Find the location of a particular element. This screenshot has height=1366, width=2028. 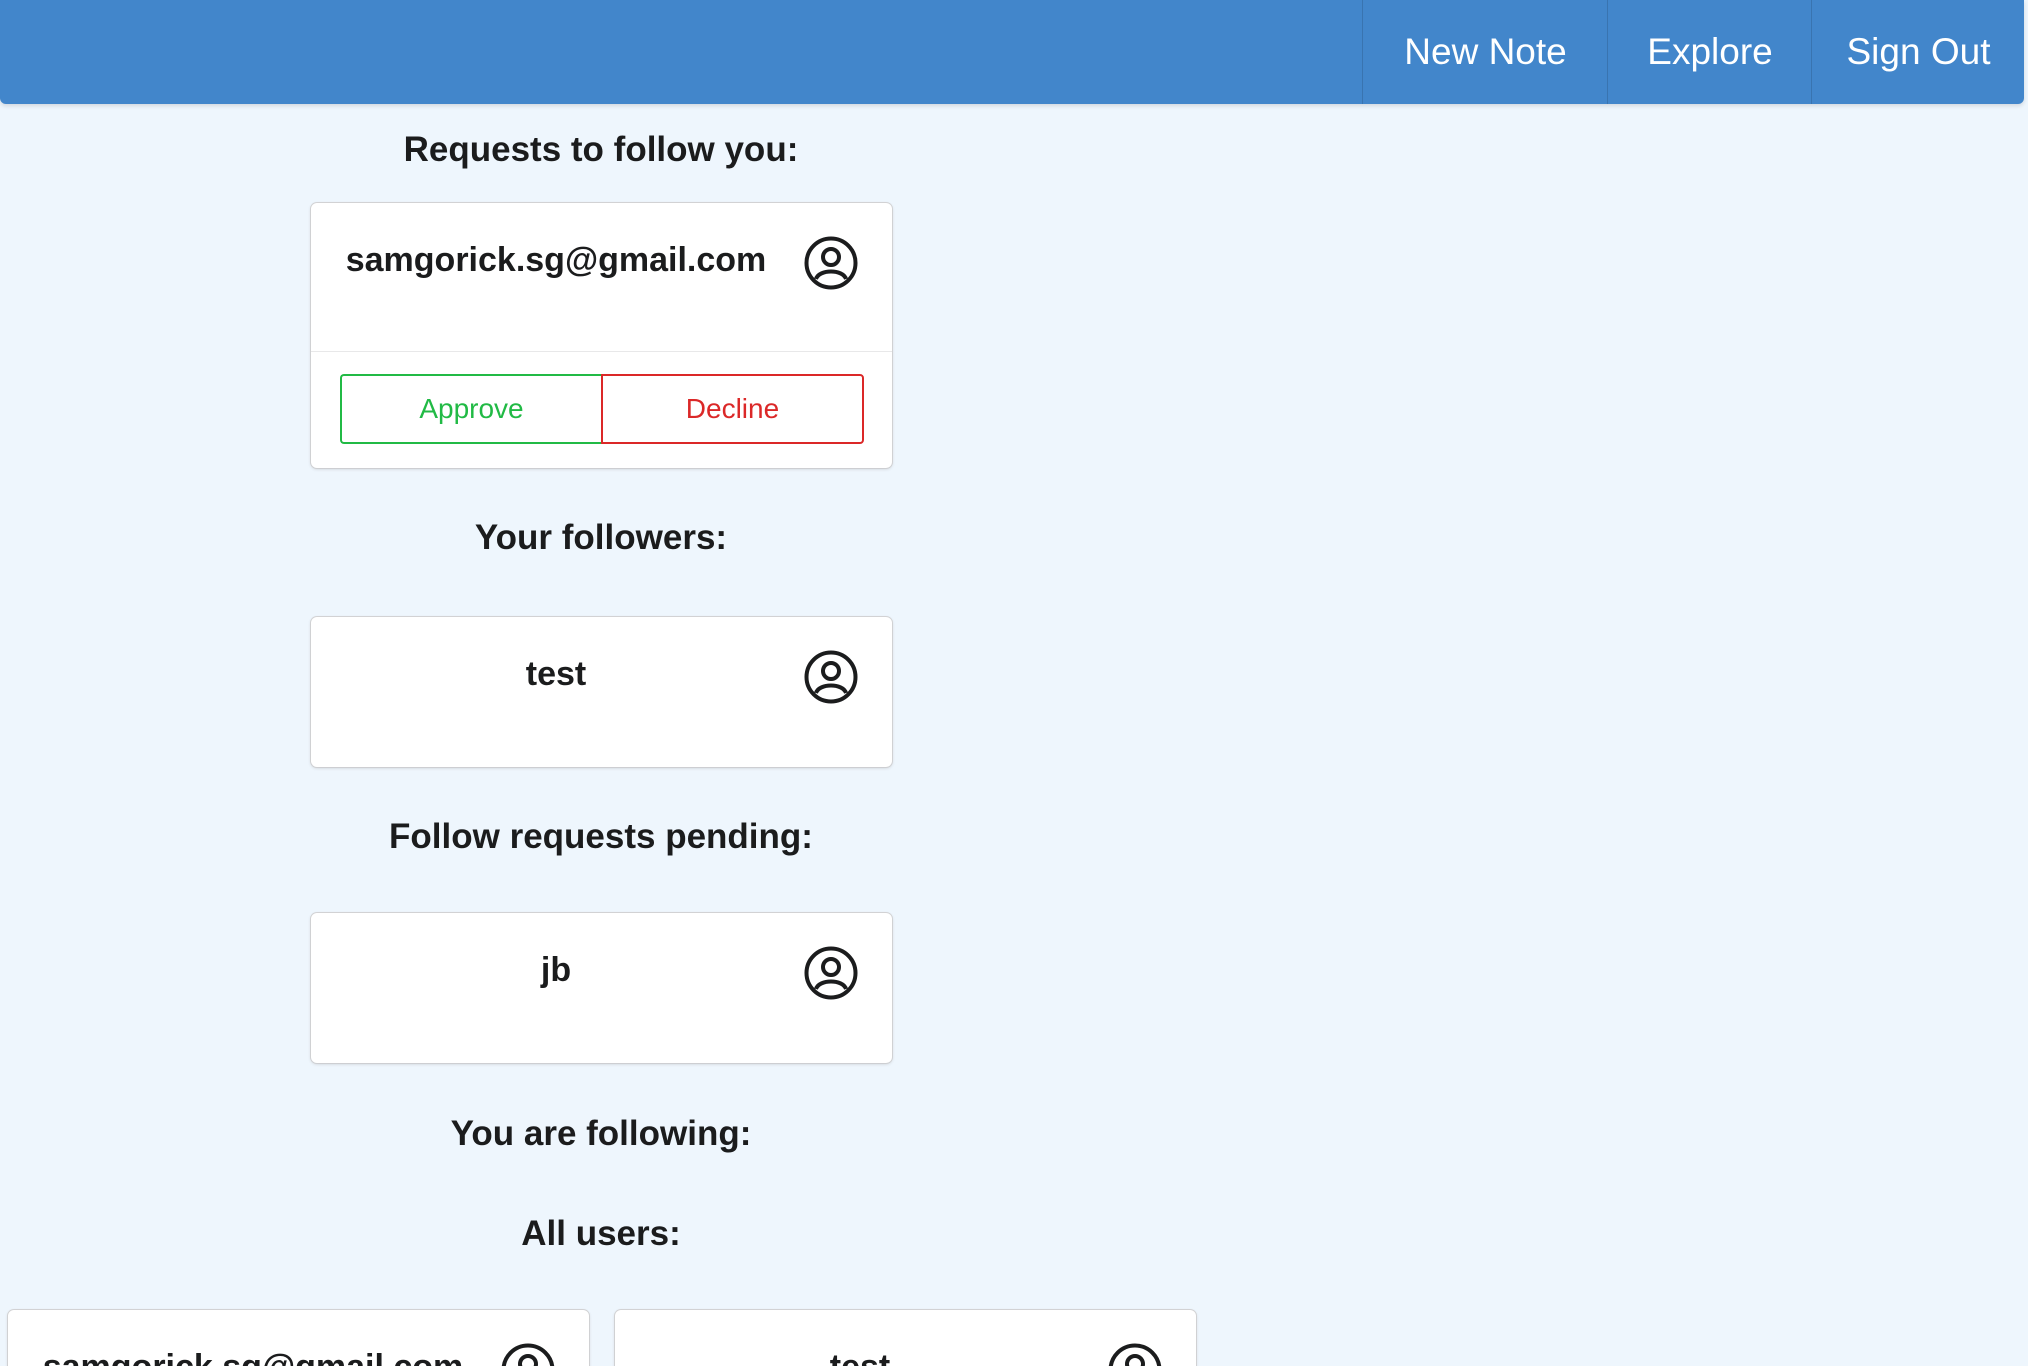

user-name: test is located at coordinates (860, 1357).